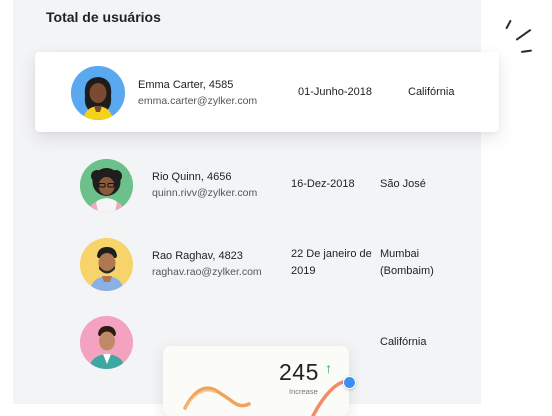 Image resolution: width=552 pixels, height=416 pixels. I want to click on trend-chart-icon, so click(256, 381).